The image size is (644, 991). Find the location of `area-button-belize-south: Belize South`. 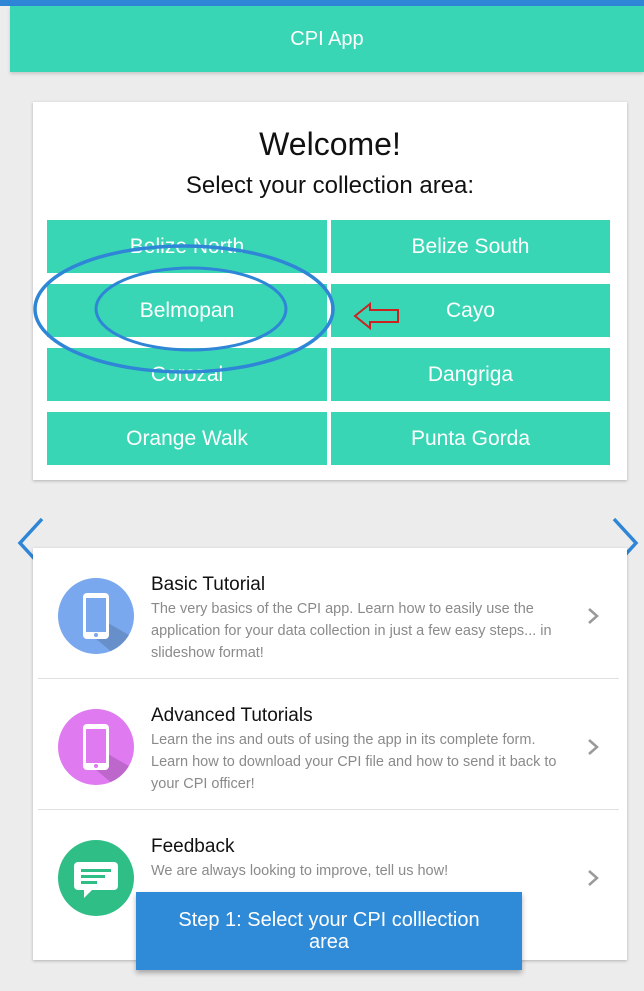

area-button-belize-south: Belize South is located at coordinates (470, 246).